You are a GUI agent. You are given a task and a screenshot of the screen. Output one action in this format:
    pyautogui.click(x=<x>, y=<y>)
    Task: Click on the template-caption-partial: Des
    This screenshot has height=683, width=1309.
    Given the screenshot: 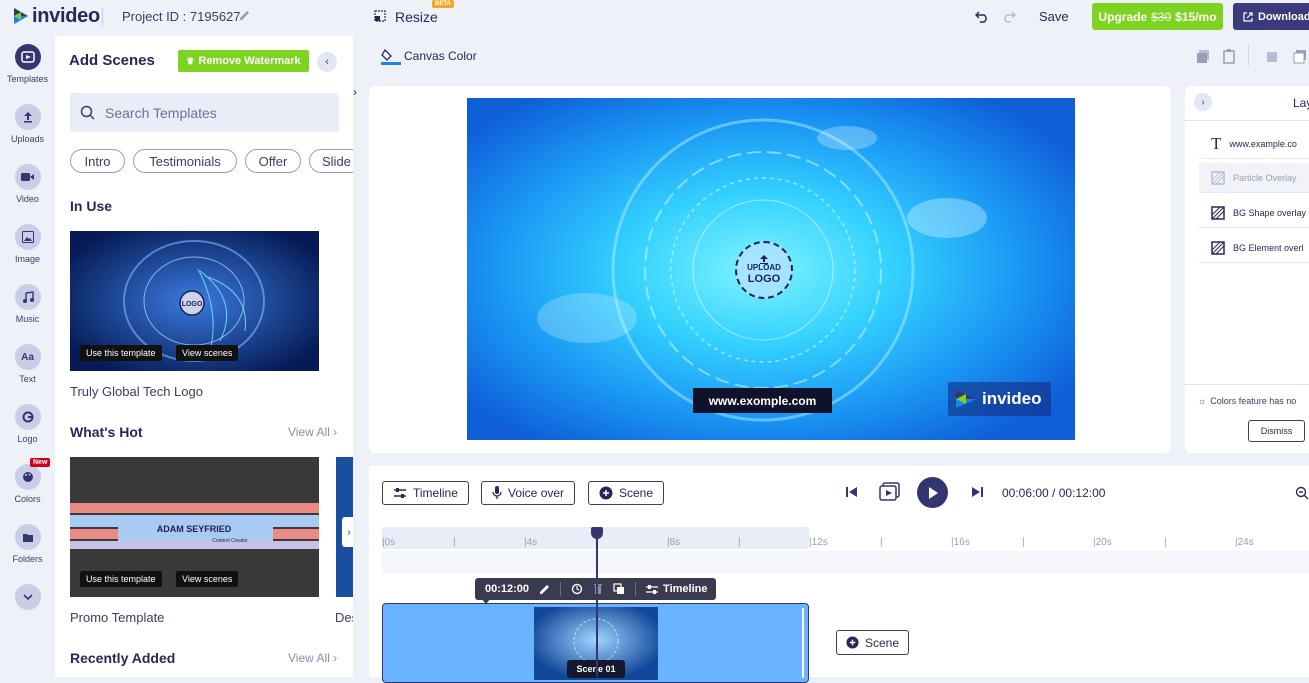 What is the action you would take?
    pyautogui.click(x=344, y=617)
    